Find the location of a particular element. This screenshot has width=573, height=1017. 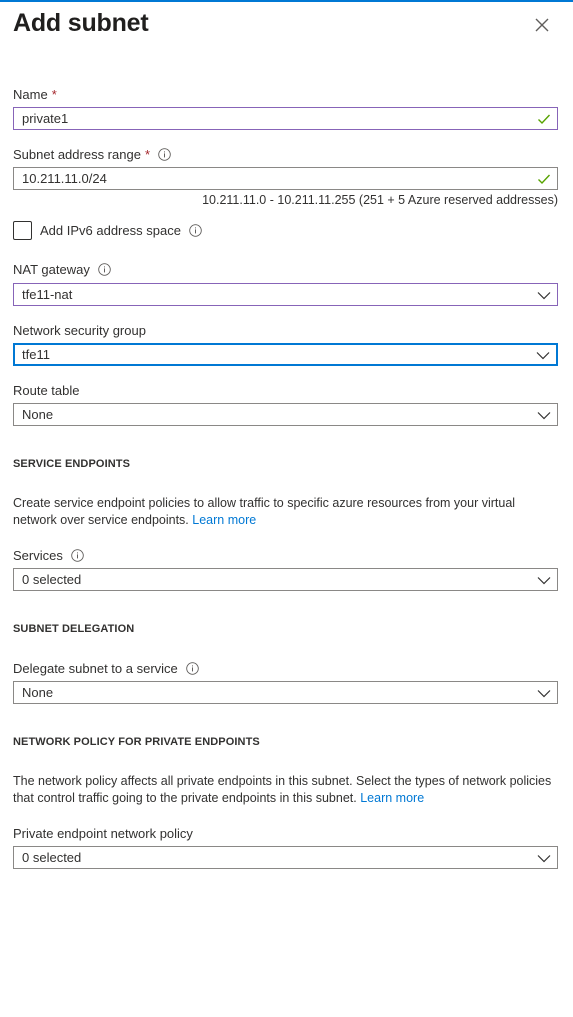

private-endpoint-policy-dropdown: 0 selected is located at coordinates (285, 857).